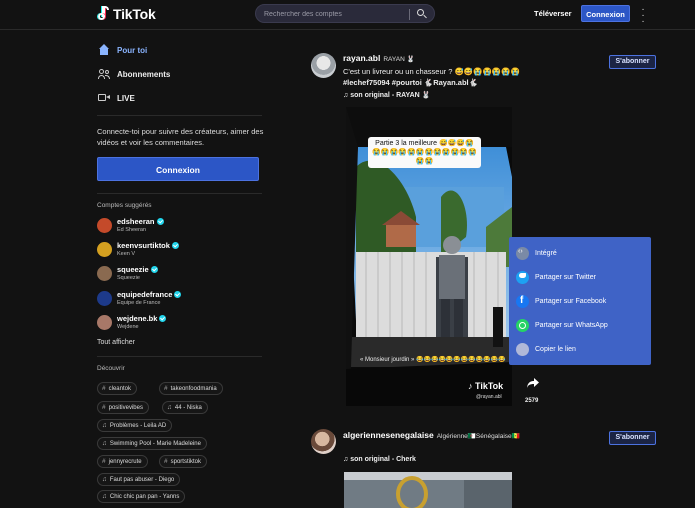 The height and width of the screenshot is (508, 695). I want to click on discover-tag: # sportstiktok, so click(183, 461).